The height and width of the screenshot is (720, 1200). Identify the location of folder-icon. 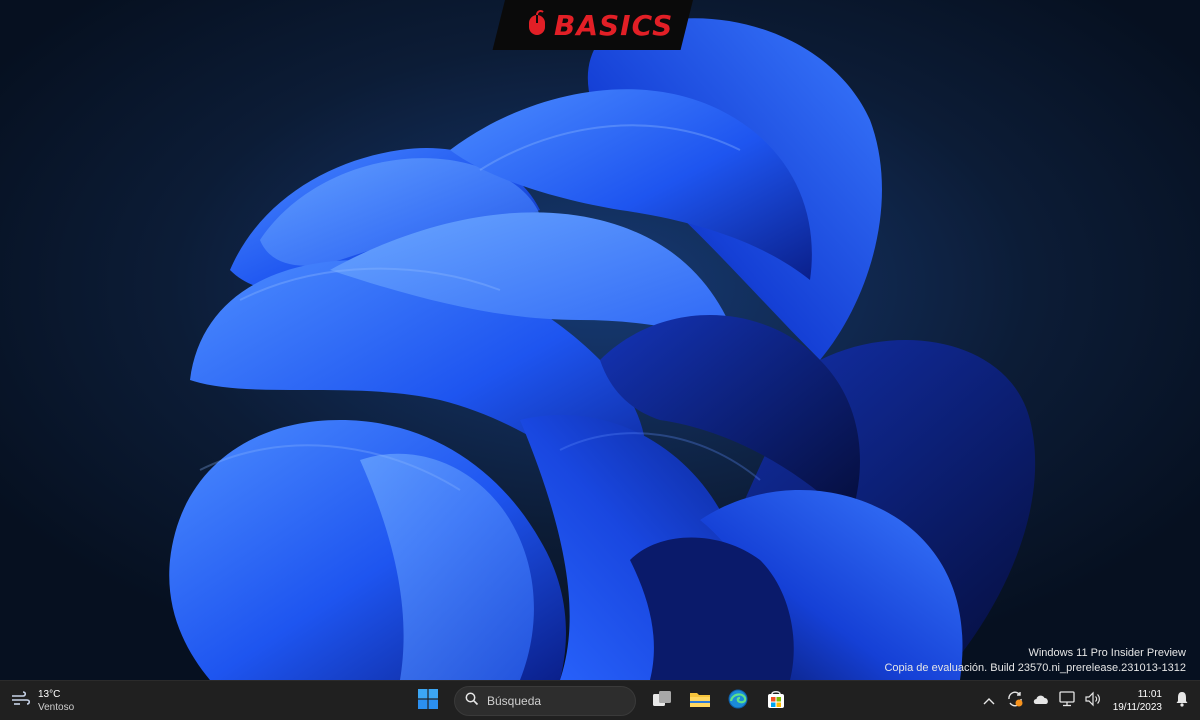
(700, 701).